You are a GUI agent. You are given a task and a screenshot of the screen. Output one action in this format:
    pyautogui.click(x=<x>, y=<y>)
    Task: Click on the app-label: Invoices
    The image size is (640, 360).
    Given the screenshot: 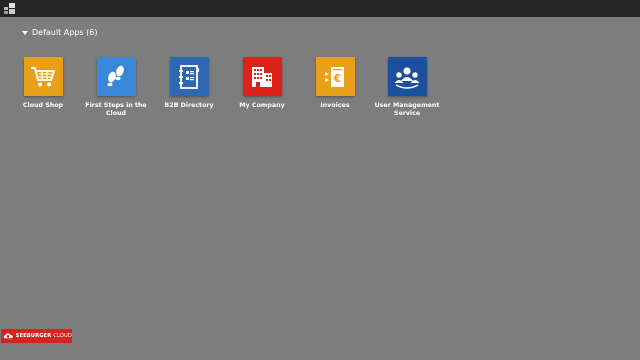 What is the action you would take?
    pyautogui.click(x=335, y=105)
    